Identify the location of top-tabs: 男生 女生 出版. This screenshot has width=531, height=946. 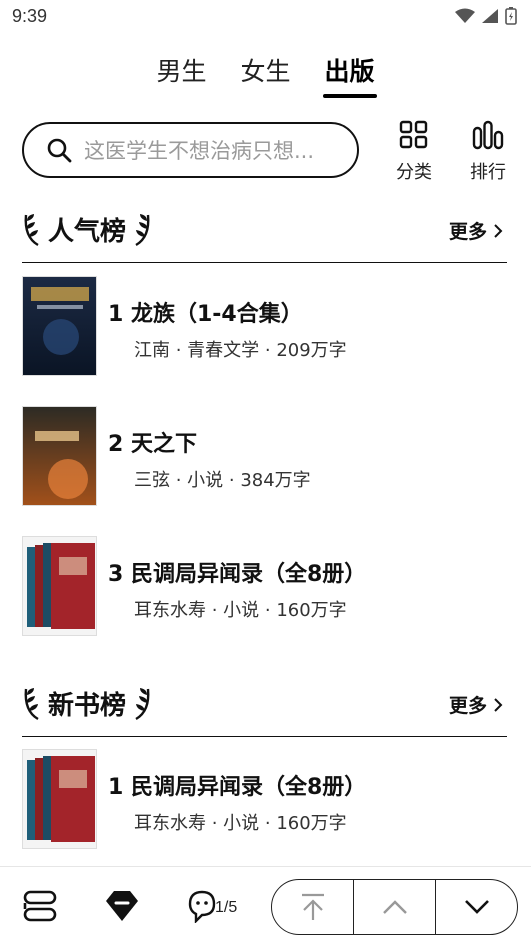
(265, 76).